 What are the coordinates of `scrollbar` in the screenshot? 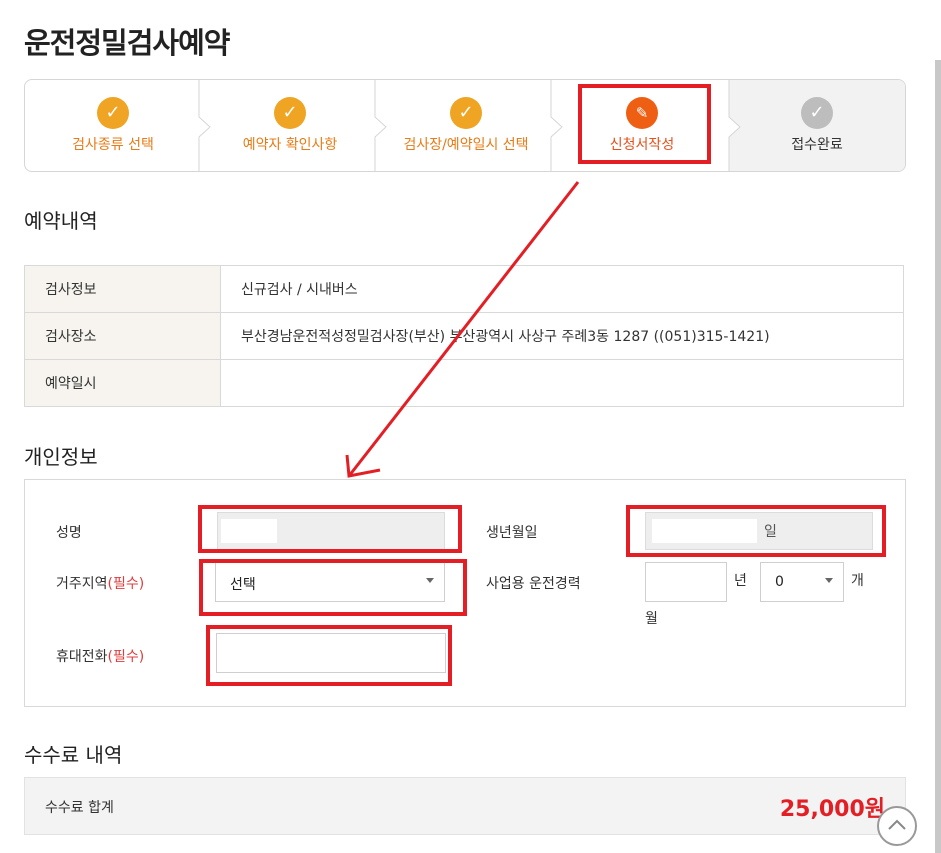 It's located at (938, 456).